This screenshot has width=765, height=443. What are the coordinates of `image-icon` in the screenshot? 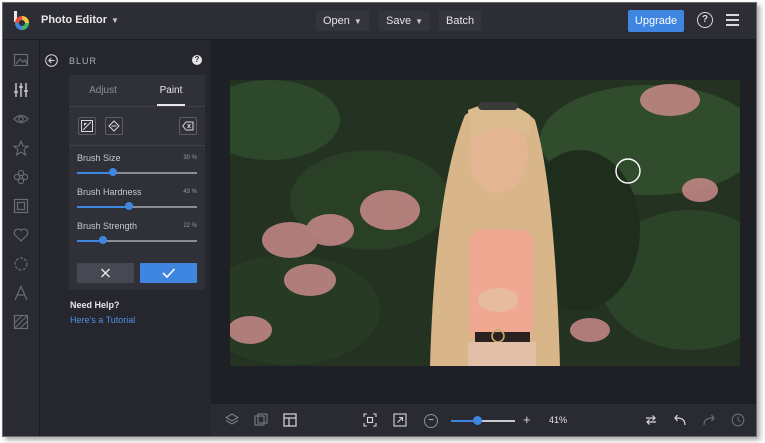 It's located at (21, 60).